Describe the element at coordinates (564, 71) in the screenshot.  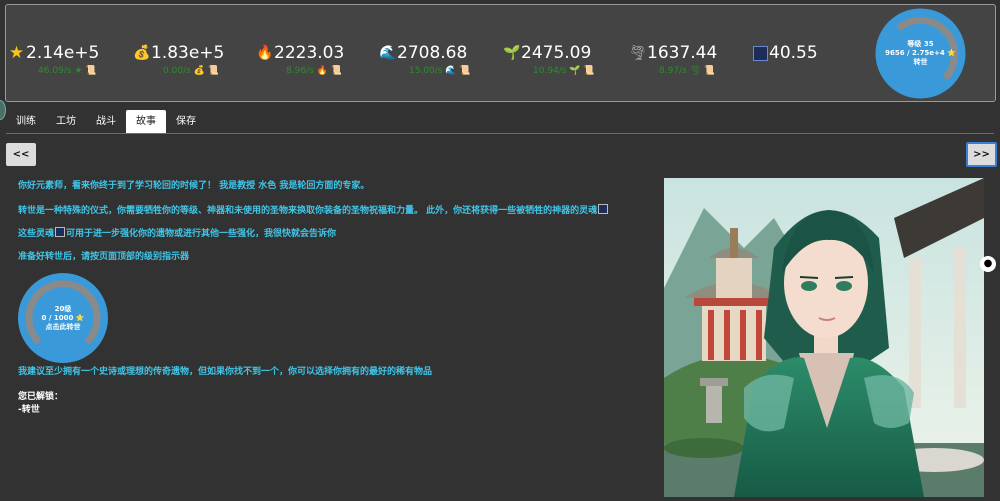
I see `stat-rate: 10.94/s 🌱 📜` at that location.